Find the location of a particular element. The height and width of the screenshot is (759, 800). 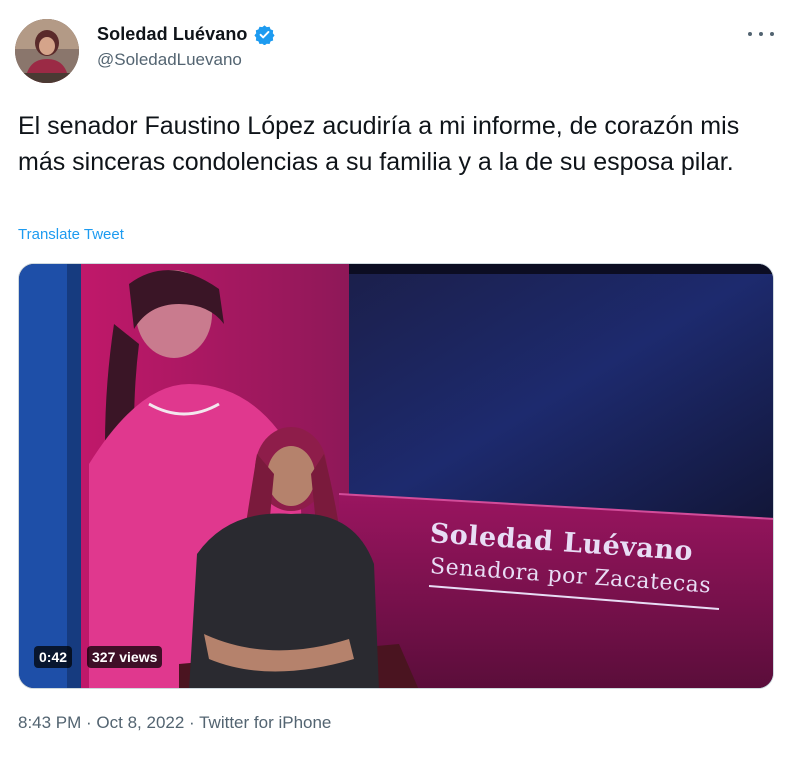

video-duration: 0:42 is located at coordinates (53, 657).